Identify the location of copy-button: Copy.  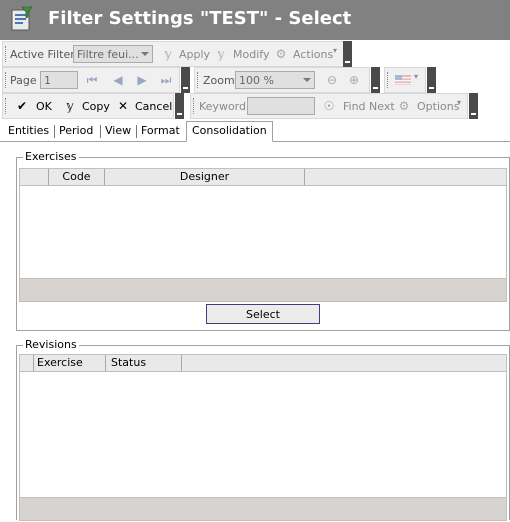
(96, 106).